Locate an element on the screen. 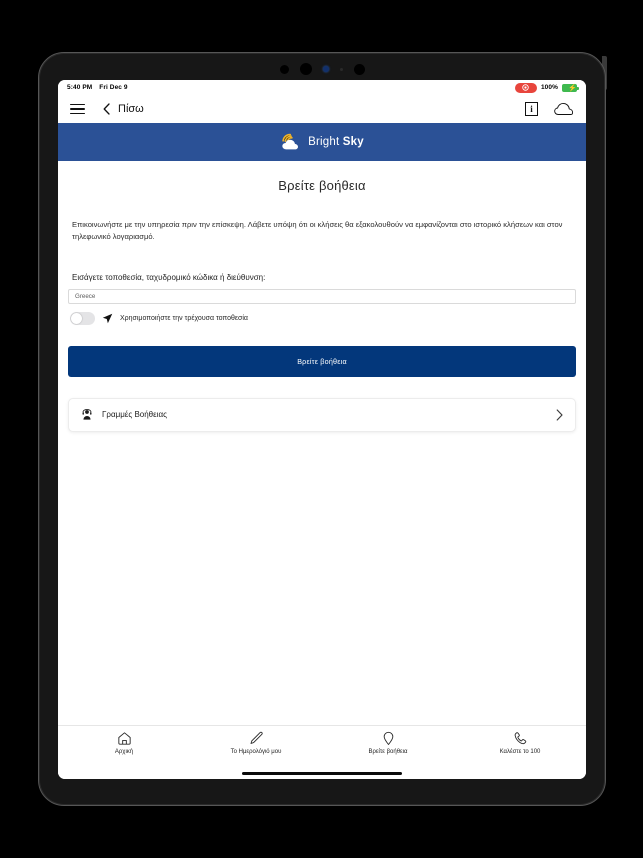 This screenshot has height=858, width=643. status-bar-right: 100% ⚡ is located at coordinates (546, 87).